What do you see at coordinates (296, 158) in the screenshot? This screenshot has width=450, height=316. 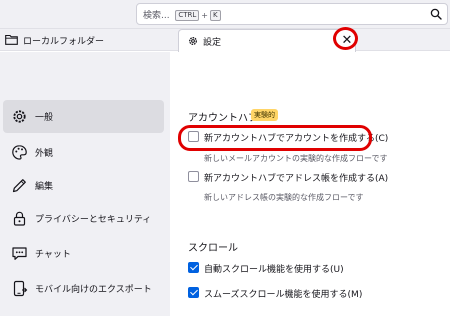 I see `option-description: 新しいメールアカウントの実験的な作成フローです` at bounding box center [296, 158].